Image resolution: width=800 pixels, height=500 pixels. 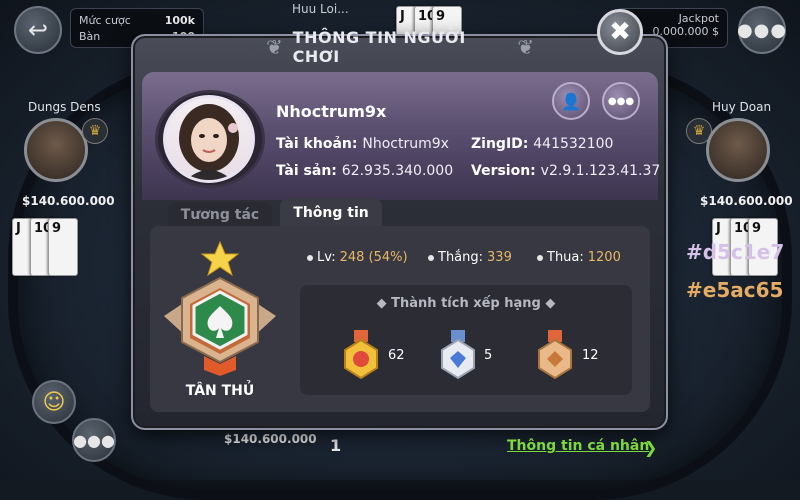 What do you see at coordinates (209, 142) in the screenshot?
I see `avatar-portrait-icon` at bounding box center [209, 142].